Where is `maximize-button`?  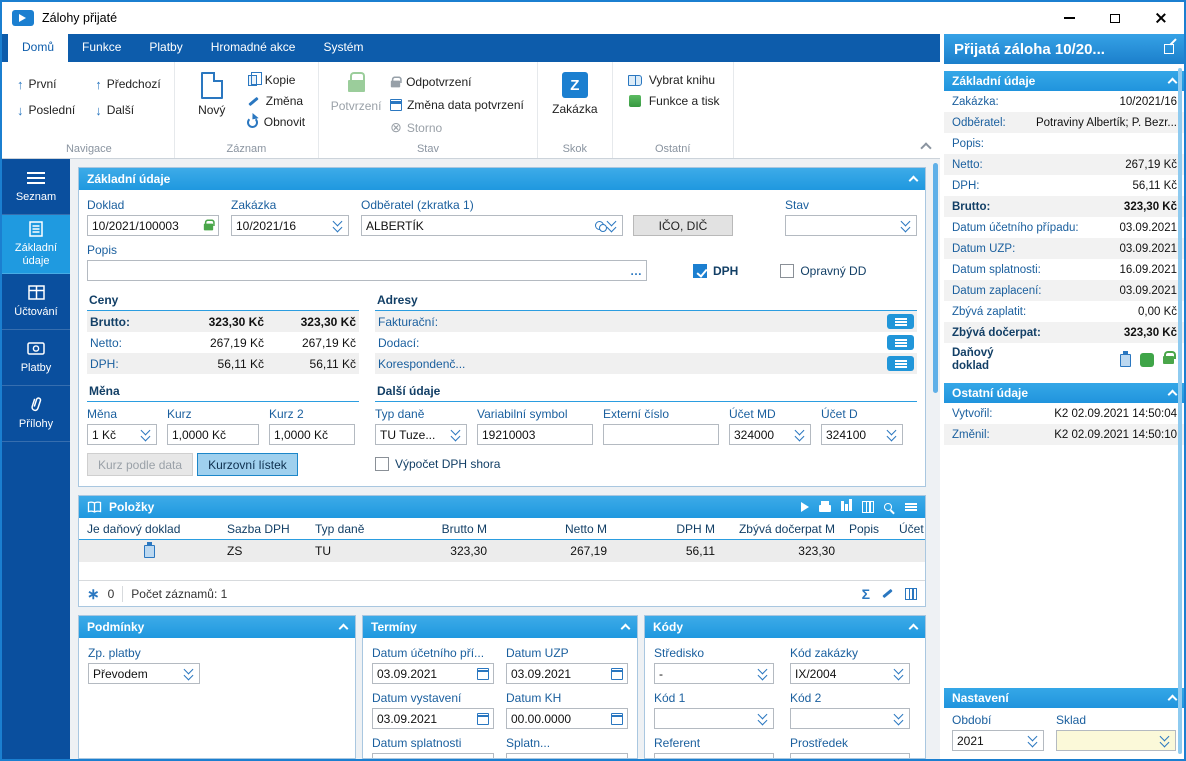 maximize-button is located at coordinates (1115, 18).